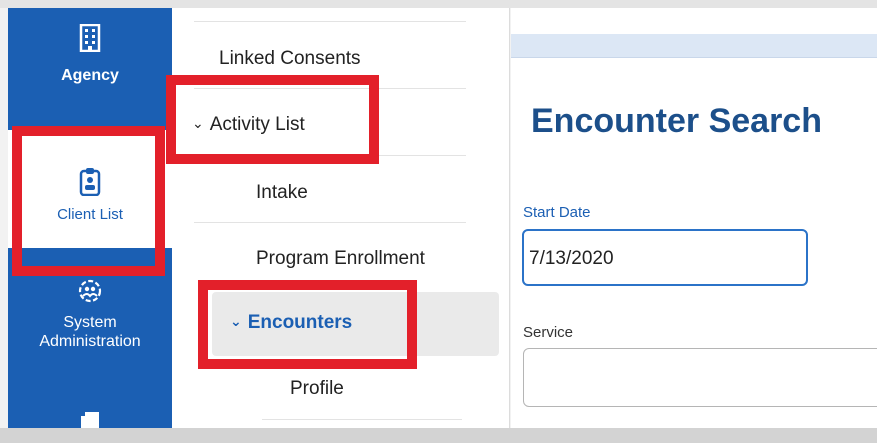 The width and height of the screenshot is (877, 443). What do you see at coordinates (90, 38) in the screenshot?
I see `building-icon` at bounding box center [90, 38].